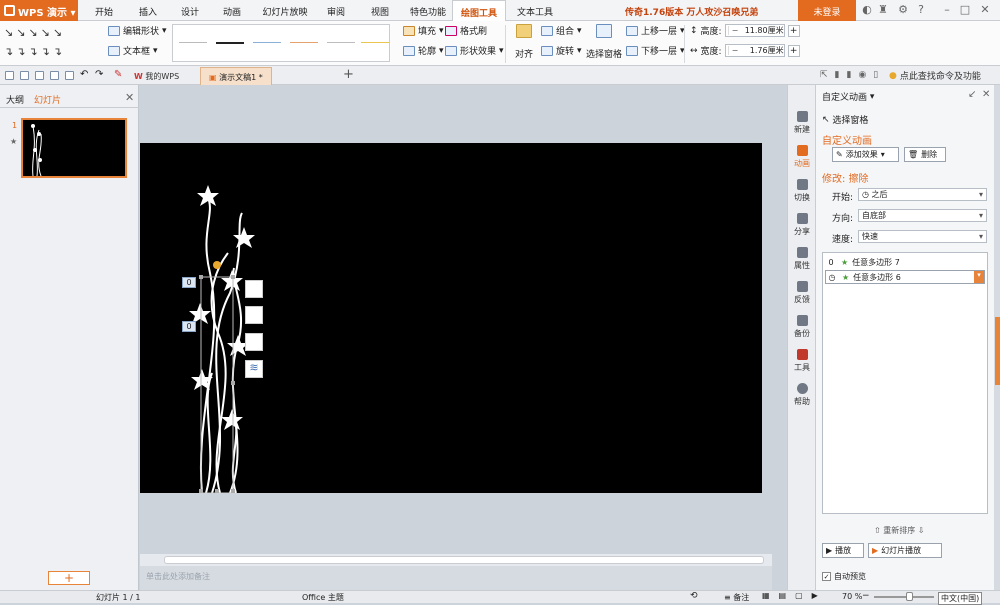  I want to click on shape-effect-button: 形状效果 ▾, so click(474, 50).